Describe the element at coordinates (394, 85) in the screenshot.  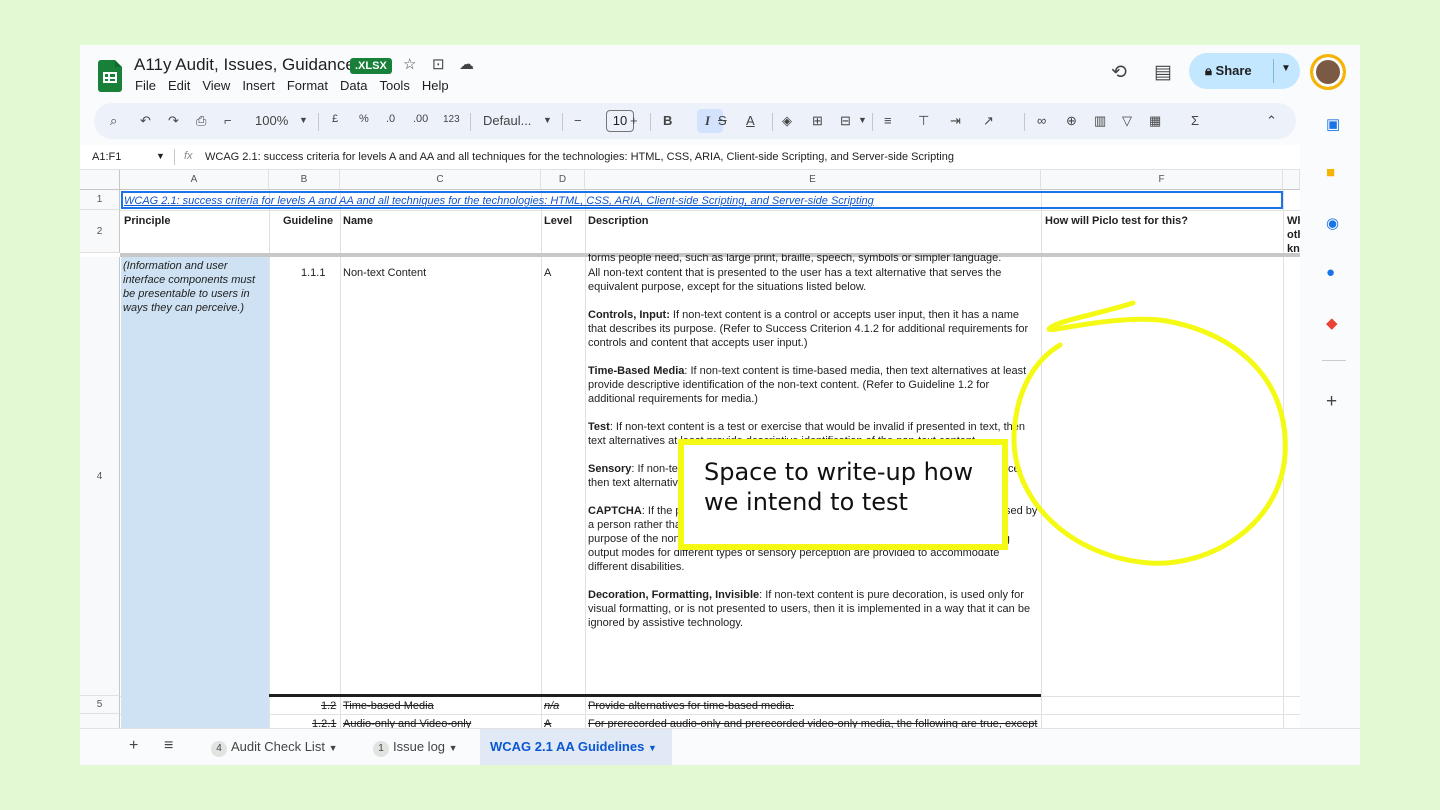
I see `menu-tools: Tools` at that location.